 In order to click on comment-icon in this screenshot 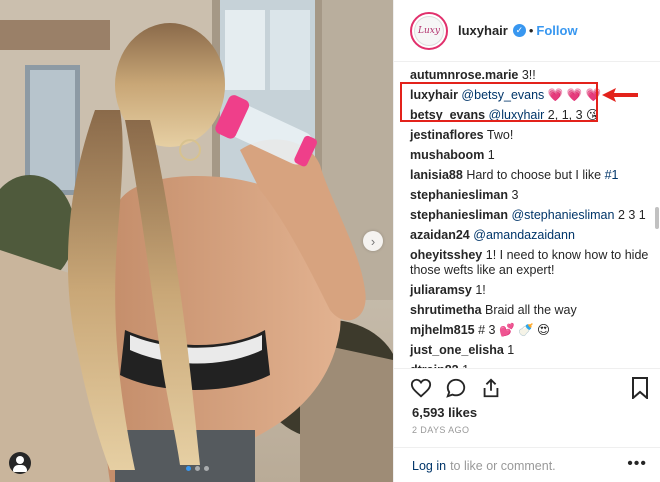, I will do `click(456, 388)`.